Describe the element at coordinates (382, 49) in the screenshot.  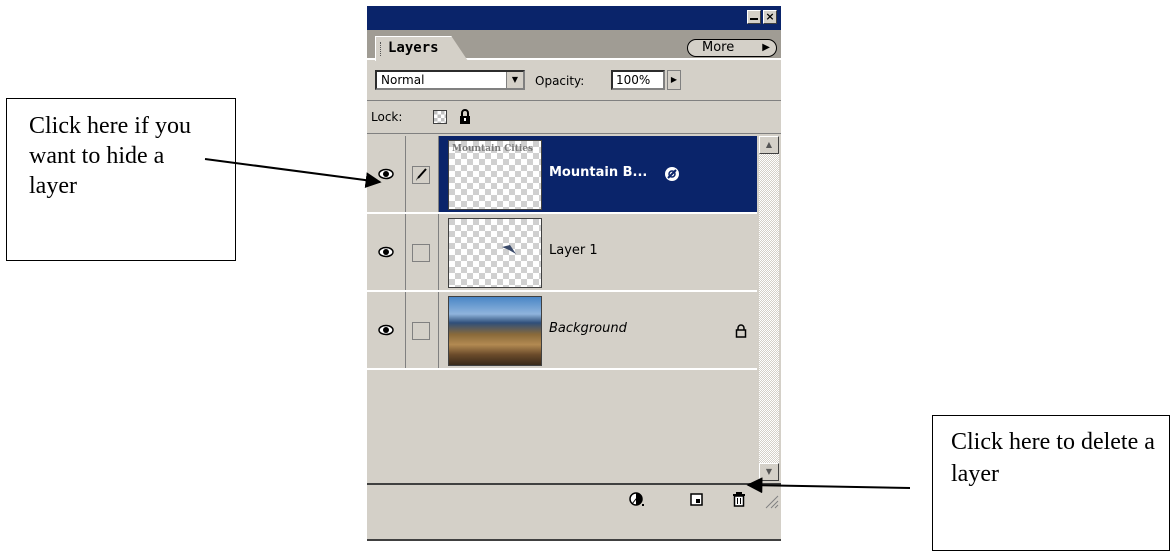
I see `grip-icon` at that location.